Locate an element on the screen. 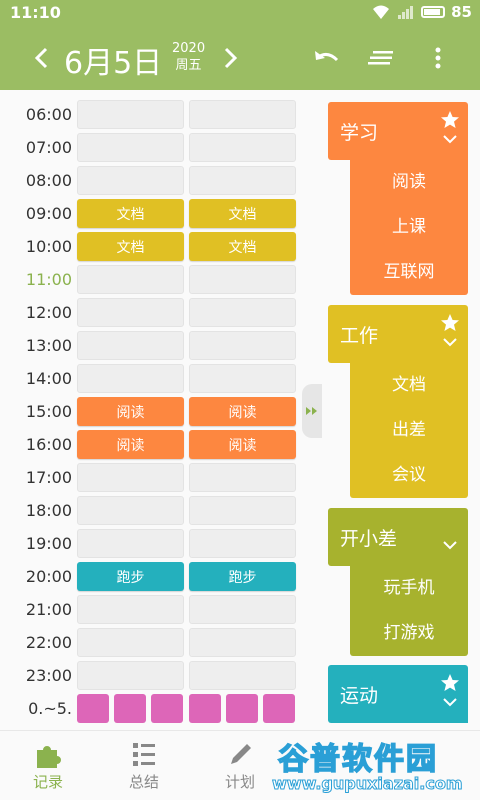 Image resolution: width=480 pixels, height=800 pixels. double-chevron-right-icon is located at coordinates (311, 411).